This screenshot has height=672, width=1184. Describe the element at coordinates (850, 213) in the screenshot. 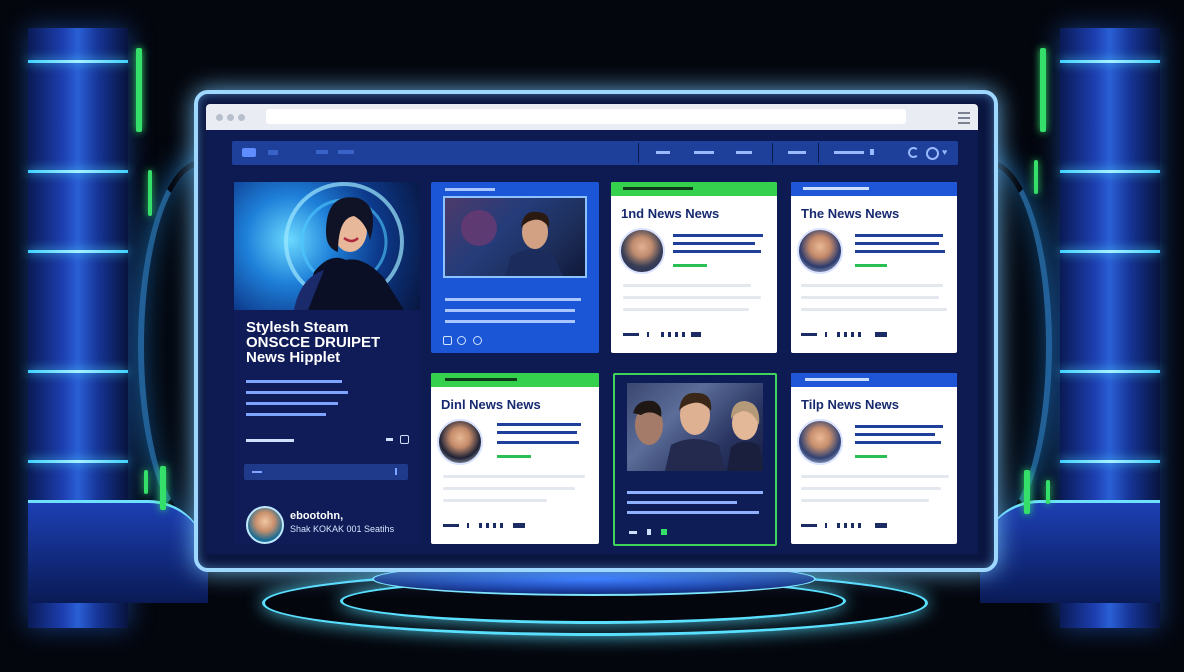

I see `card-title: The News News` at that location.